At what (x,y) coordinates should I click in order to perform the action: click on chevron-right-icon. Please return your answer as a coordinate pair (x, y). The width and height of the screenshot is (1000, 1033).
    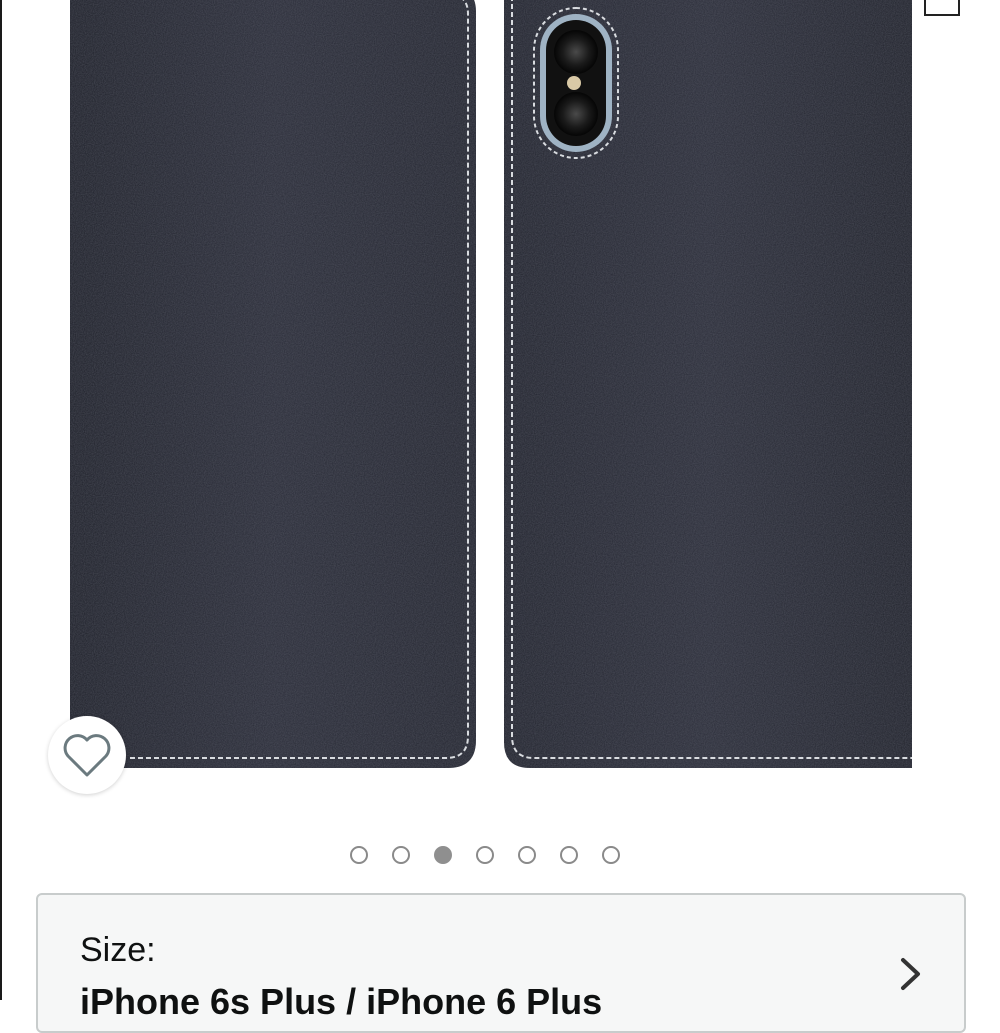
    Looking at the image, I should click on (910, 974).